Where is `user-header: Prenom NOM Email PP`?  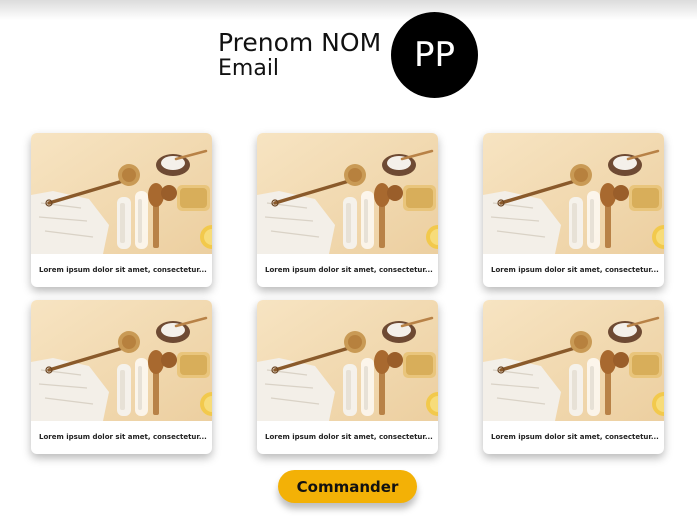
user-header: Prenom NOM Email PP is located at coordinates (349, 55).